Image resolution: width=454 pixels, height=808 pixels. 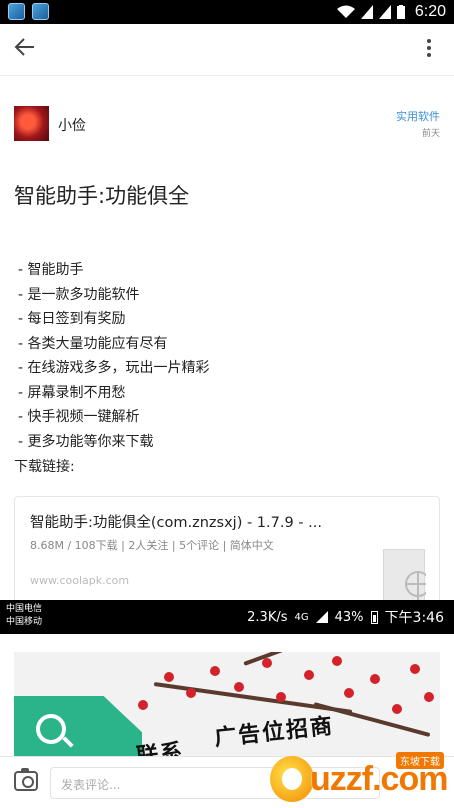 What do you see at coordinates (227, 617) in the screenshot?
I see `overlay-status-bar: 中国电信 中国移动 2.3K/s 4G 43% 下午3:46` at bounding box center [227, 617].